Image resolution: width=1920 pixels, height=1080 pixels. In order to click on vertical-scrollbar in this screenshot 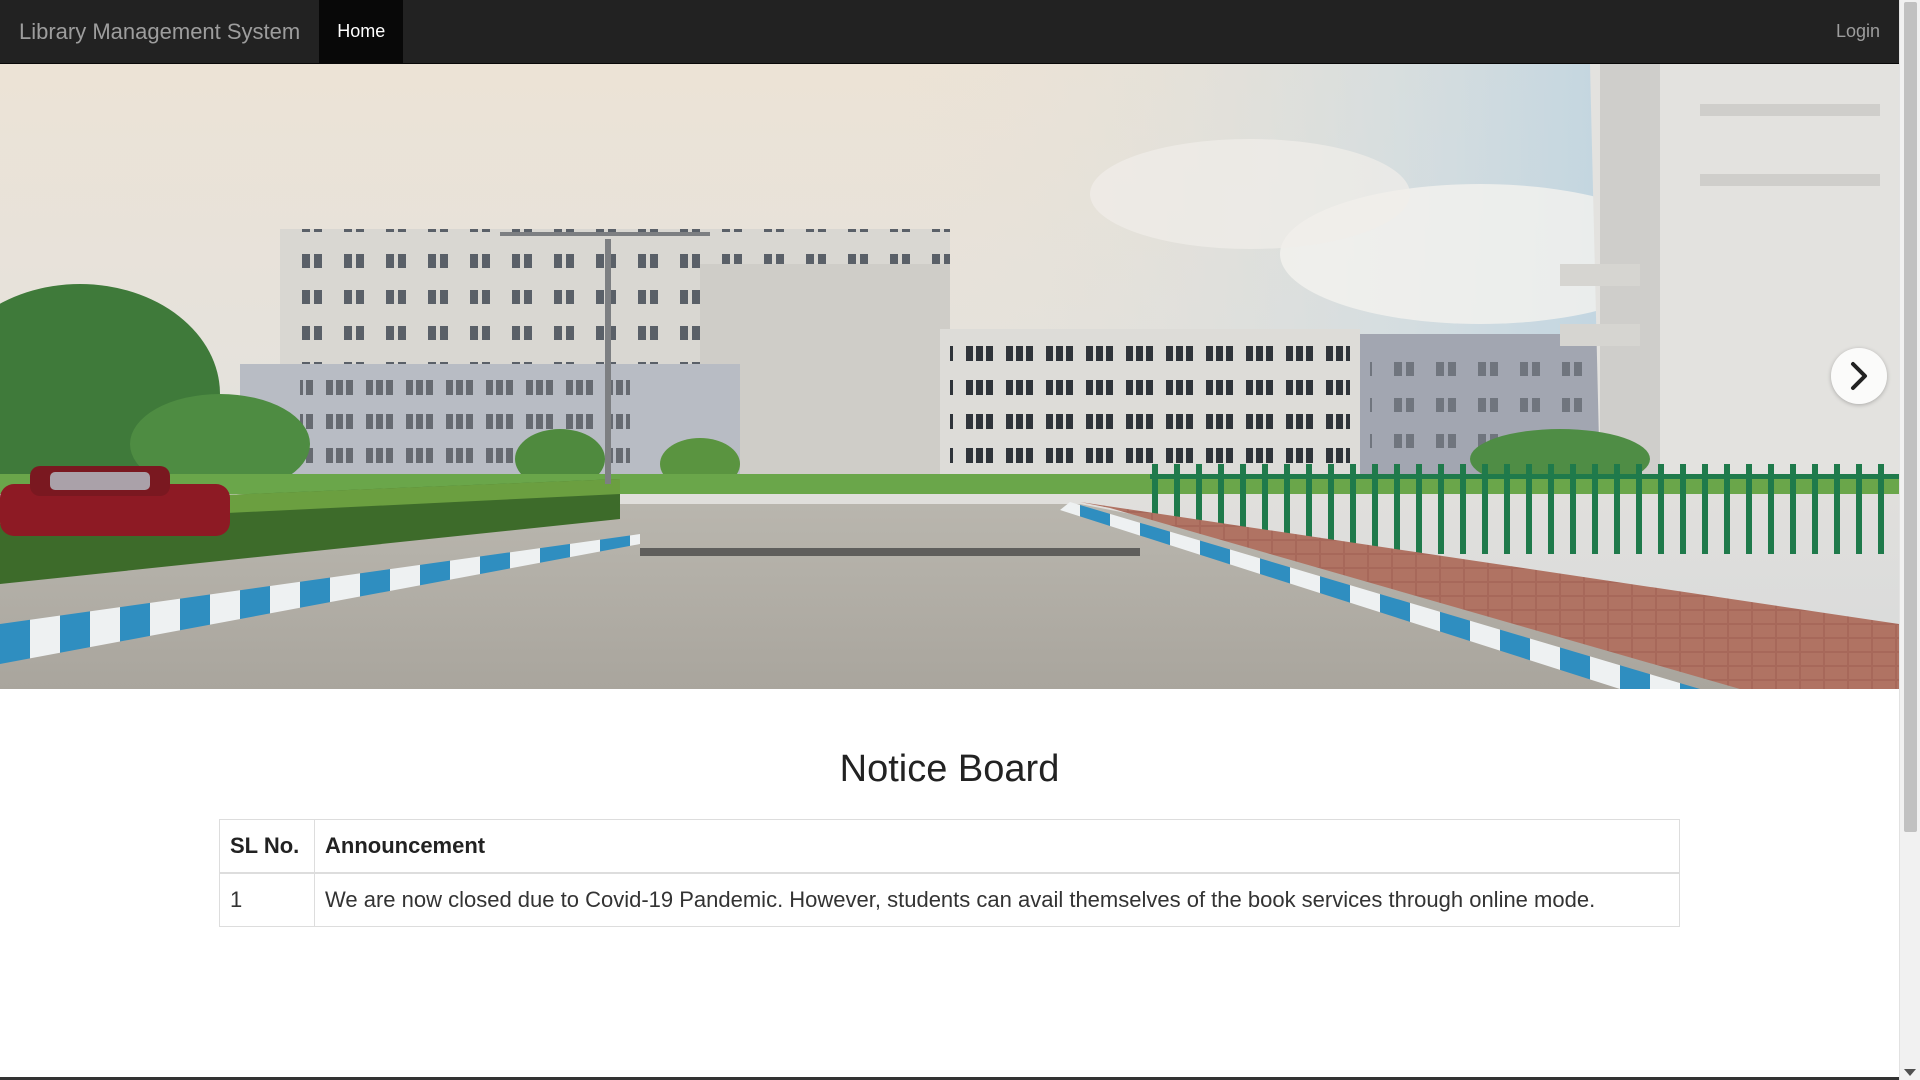, I will do `click(1909, 540)`.